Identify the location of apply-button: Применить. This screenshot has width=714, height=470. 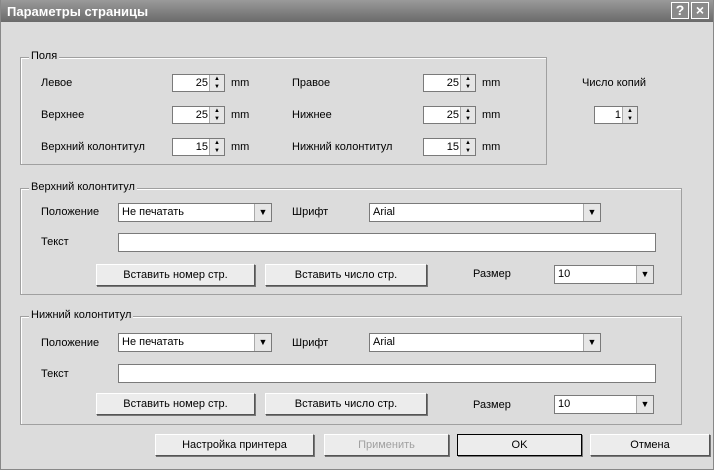
(386, 445).